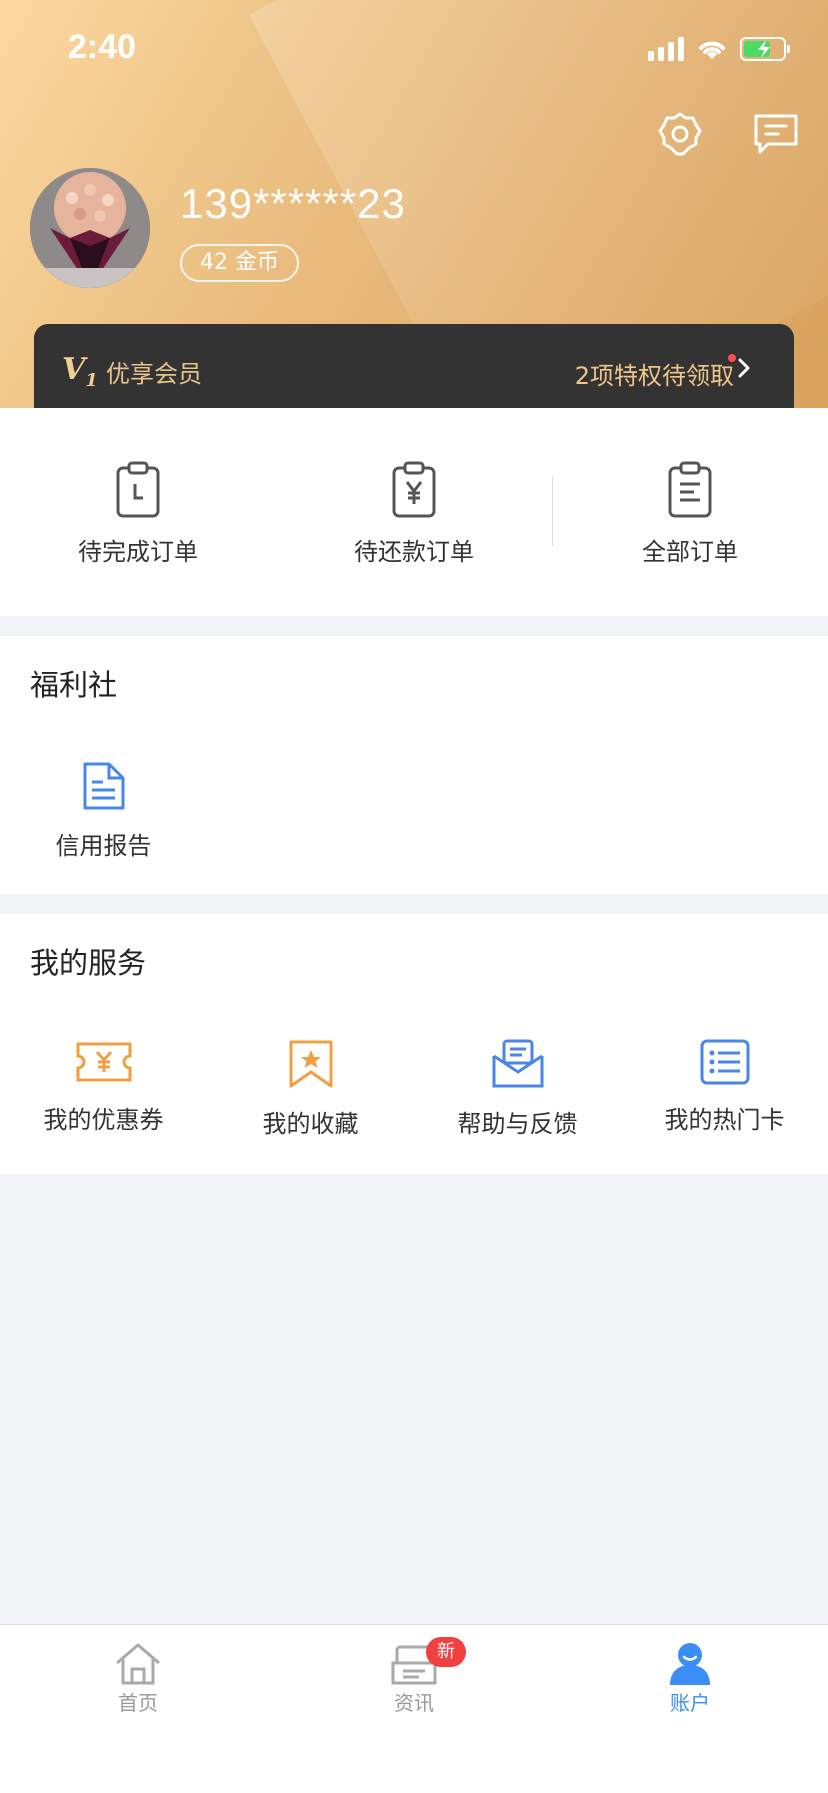 The width and height of the screenshot is (828, 1793). I want to click on vip-level-logo: V1, so click(80, 371).